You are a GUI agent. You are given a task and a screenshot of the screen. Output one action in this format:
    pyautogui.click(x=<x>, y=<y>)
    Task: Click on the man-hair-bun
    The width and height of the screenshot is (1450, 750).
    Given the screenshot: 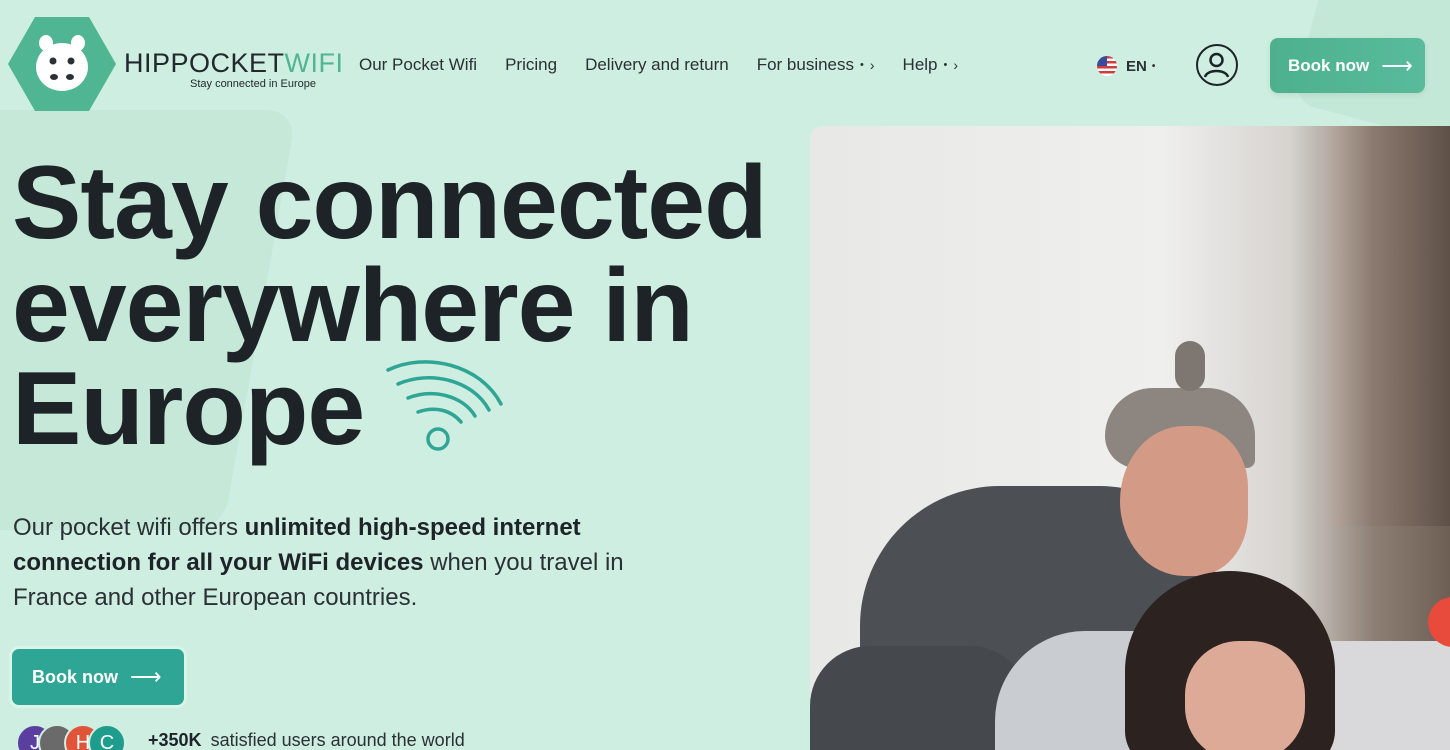 What is the action you would take?
    pyautogui.click(x=1190, y=366)
    